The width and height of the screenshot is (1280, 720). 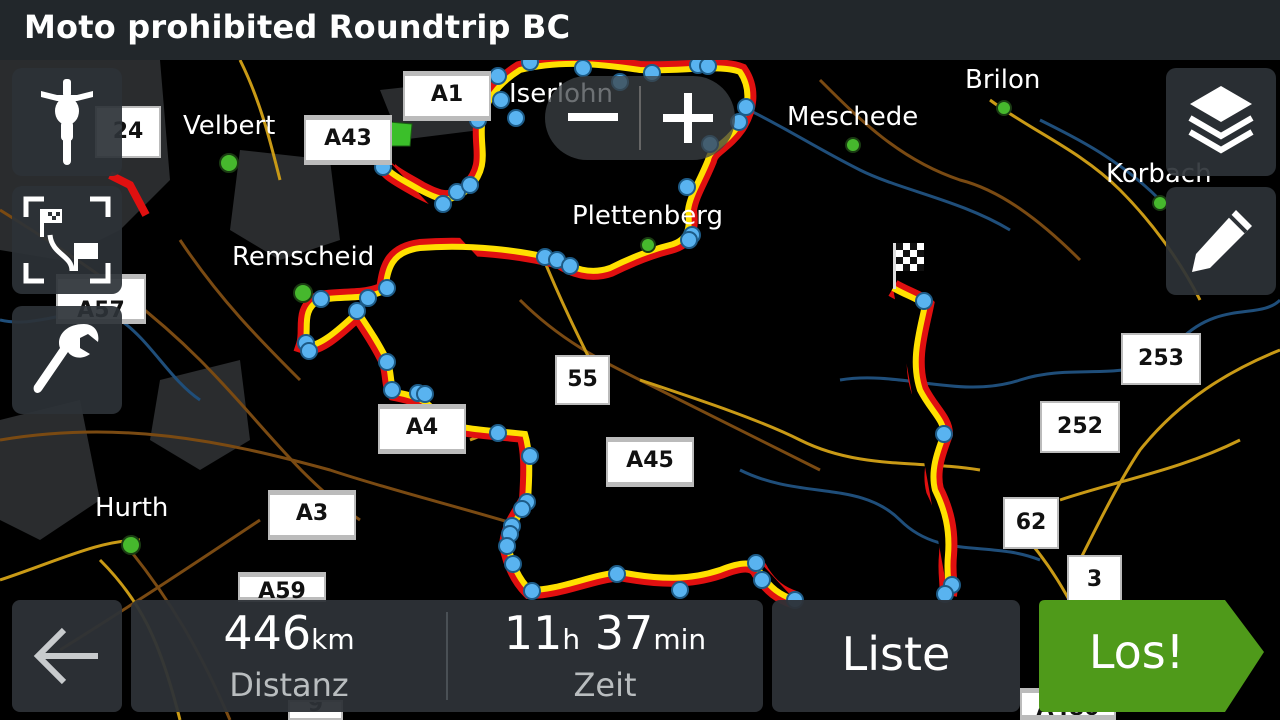 I want to click on time-h-unit: h, so click(x=571, y=639).